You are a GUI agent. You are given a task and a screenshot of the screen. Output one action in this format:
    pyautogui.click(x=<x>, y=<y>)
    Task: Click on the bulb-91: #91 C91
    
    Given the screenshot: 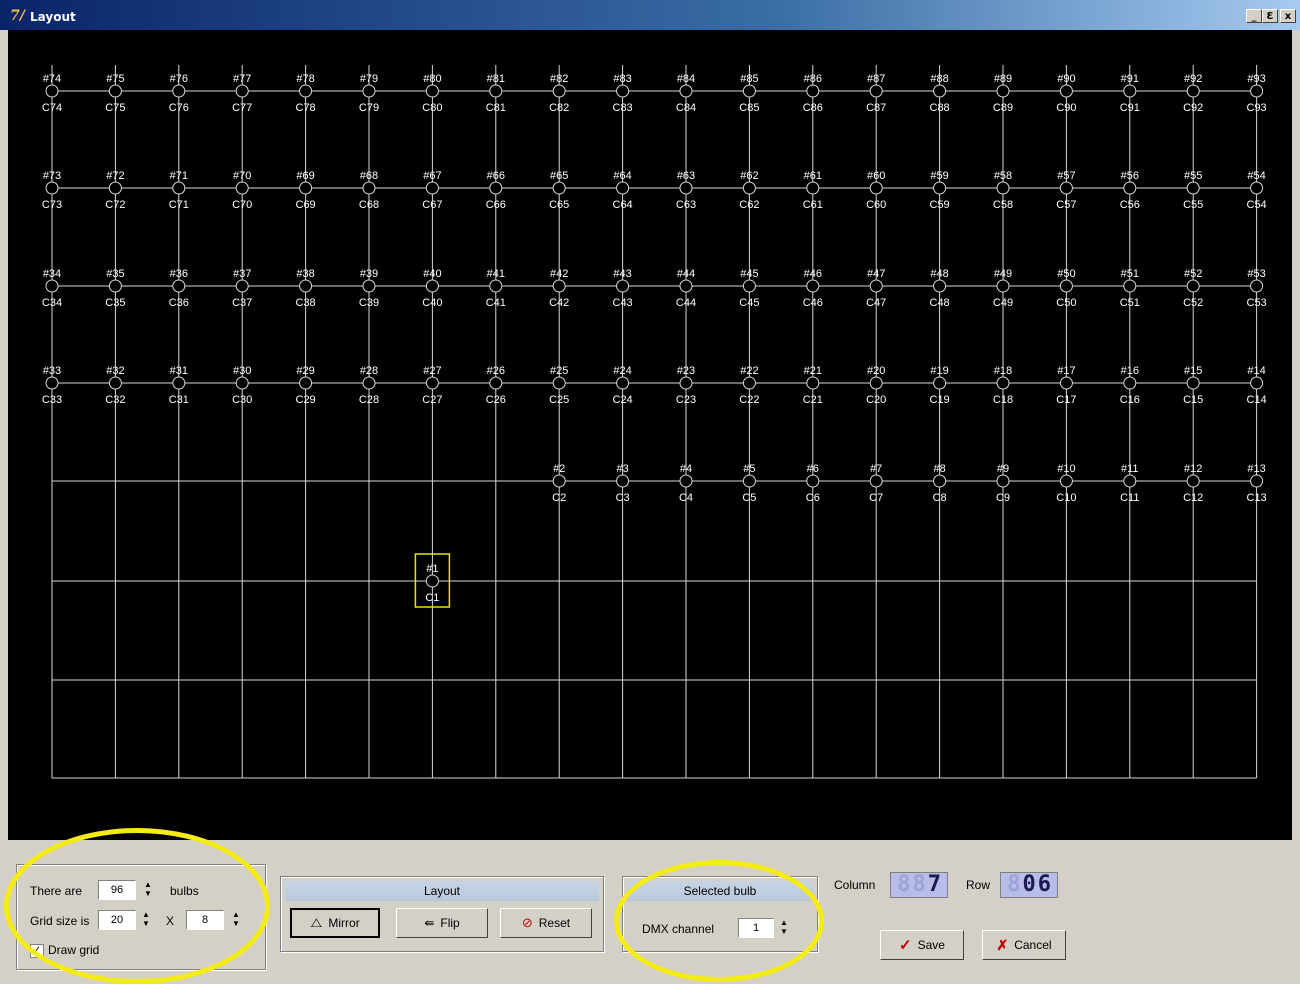 What is the action you would take?
    pyautogui.click(x=1130, y=93)
    